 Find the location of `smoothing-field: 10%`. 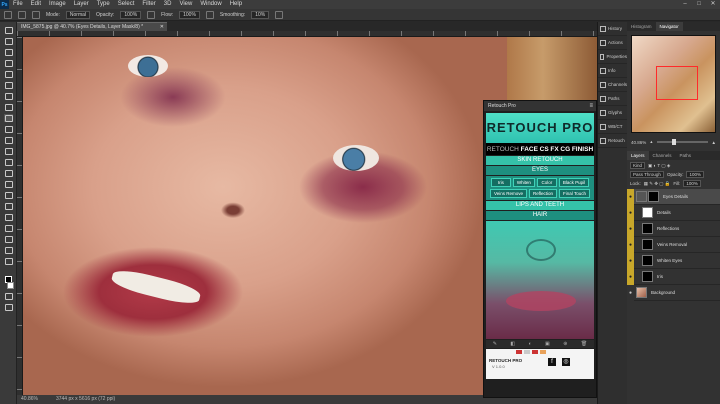

smoothing-field: 10% is located at coordinates (260, 14).